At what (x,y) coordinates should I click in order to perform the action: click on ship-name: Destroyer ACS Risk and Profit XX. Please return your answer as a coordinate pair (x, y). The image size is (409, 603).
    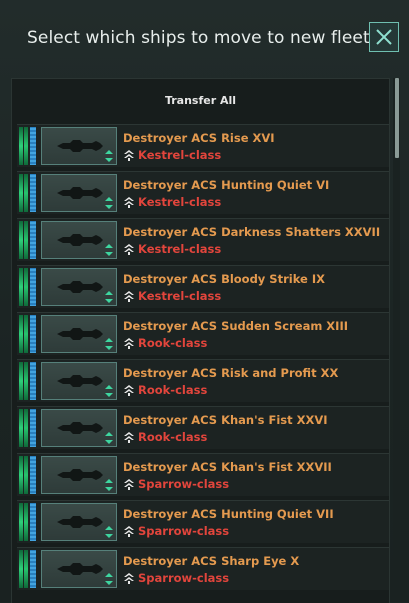
    Looking at the image, I should click on (231, 373).